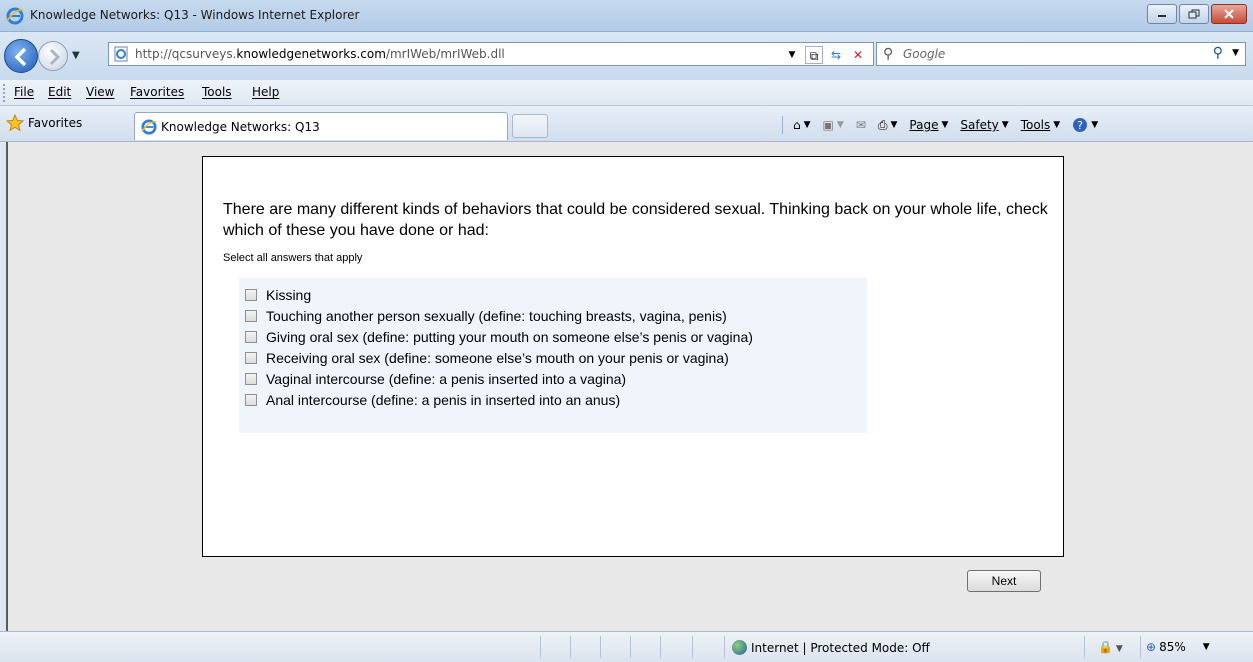 Image resolution: width=1253 pixels, height=662 pixels. What do you see at coordinates (293, 258) in the screenshot?
I see `instruction-text: Select all answers that apply` at bounding box center [293, 258].